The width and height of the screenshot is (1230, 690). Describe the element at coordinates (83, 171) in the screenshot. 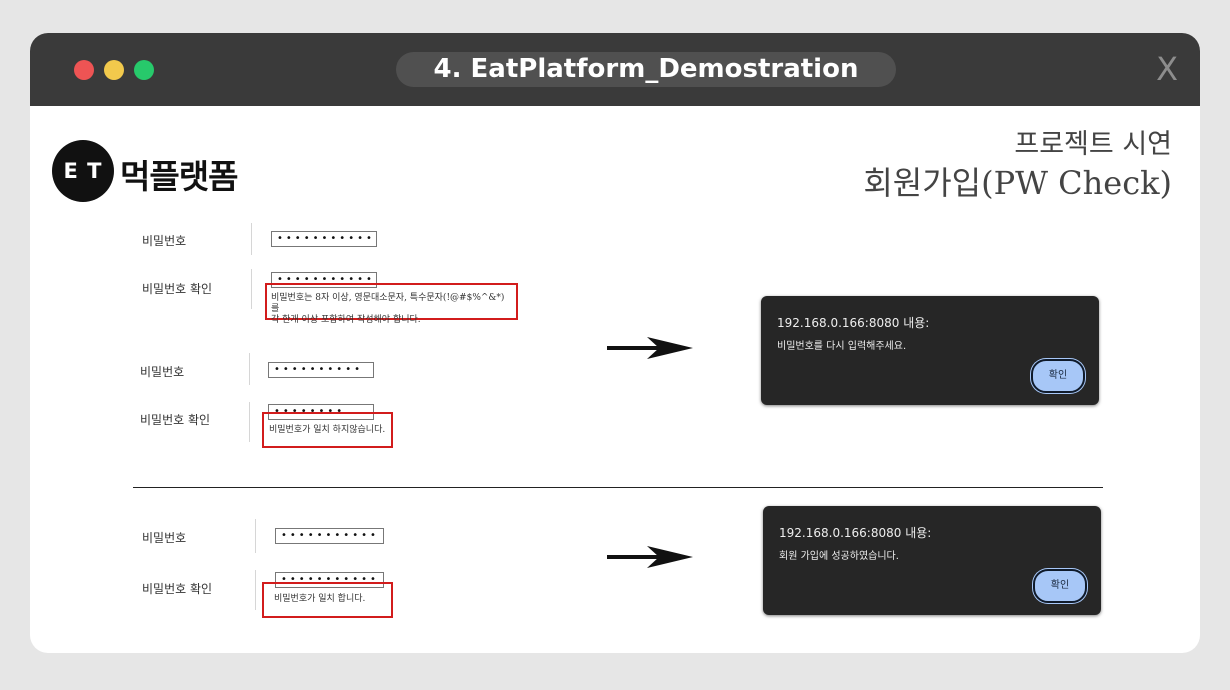

I see `logo-badge: E T` at that location.